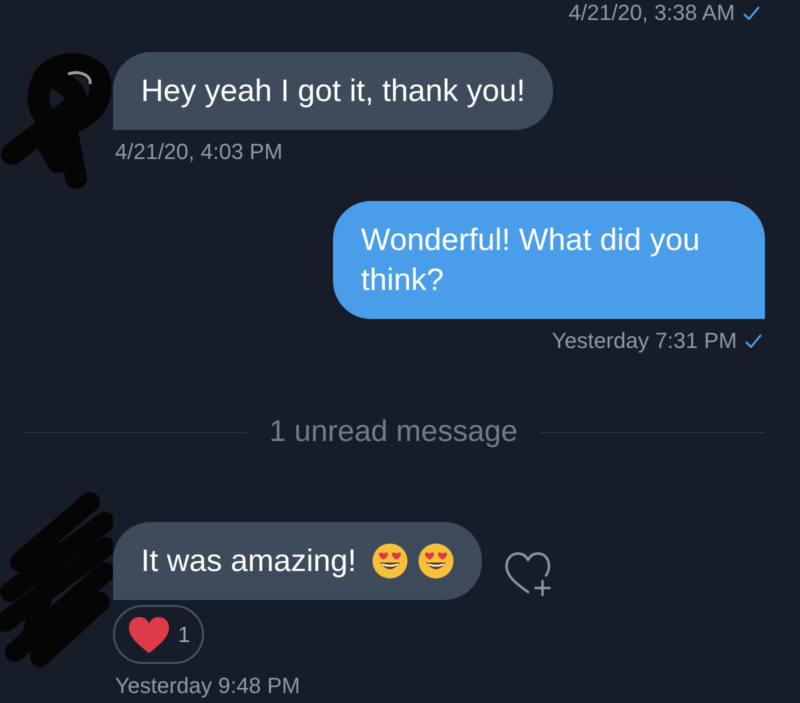  I want to click on message-text: Wonderful! What did you think?, so click(531, 260).